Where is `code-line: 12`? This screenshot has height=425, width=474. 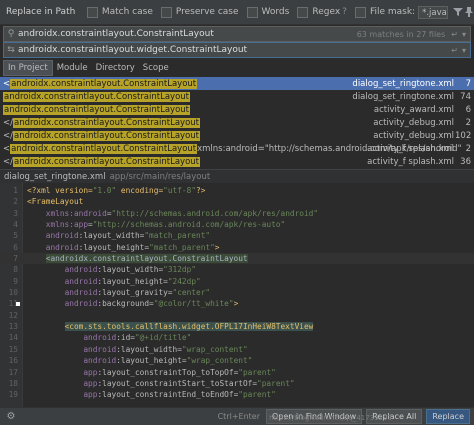
code-line: 12 is located at coordinates (237, 315).